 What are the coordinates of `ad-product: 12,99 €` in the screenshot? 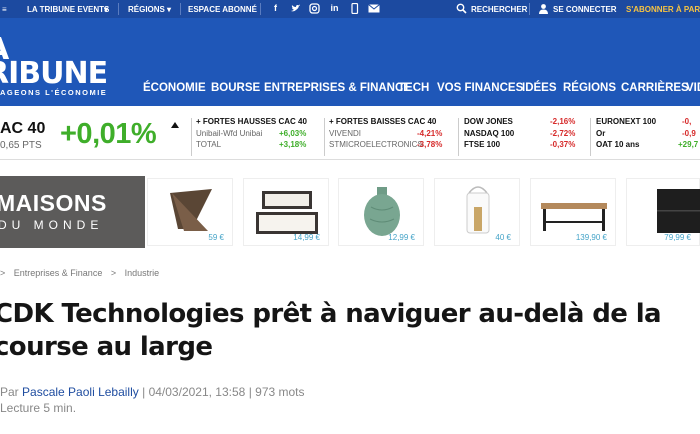 It's located at (381, 212).